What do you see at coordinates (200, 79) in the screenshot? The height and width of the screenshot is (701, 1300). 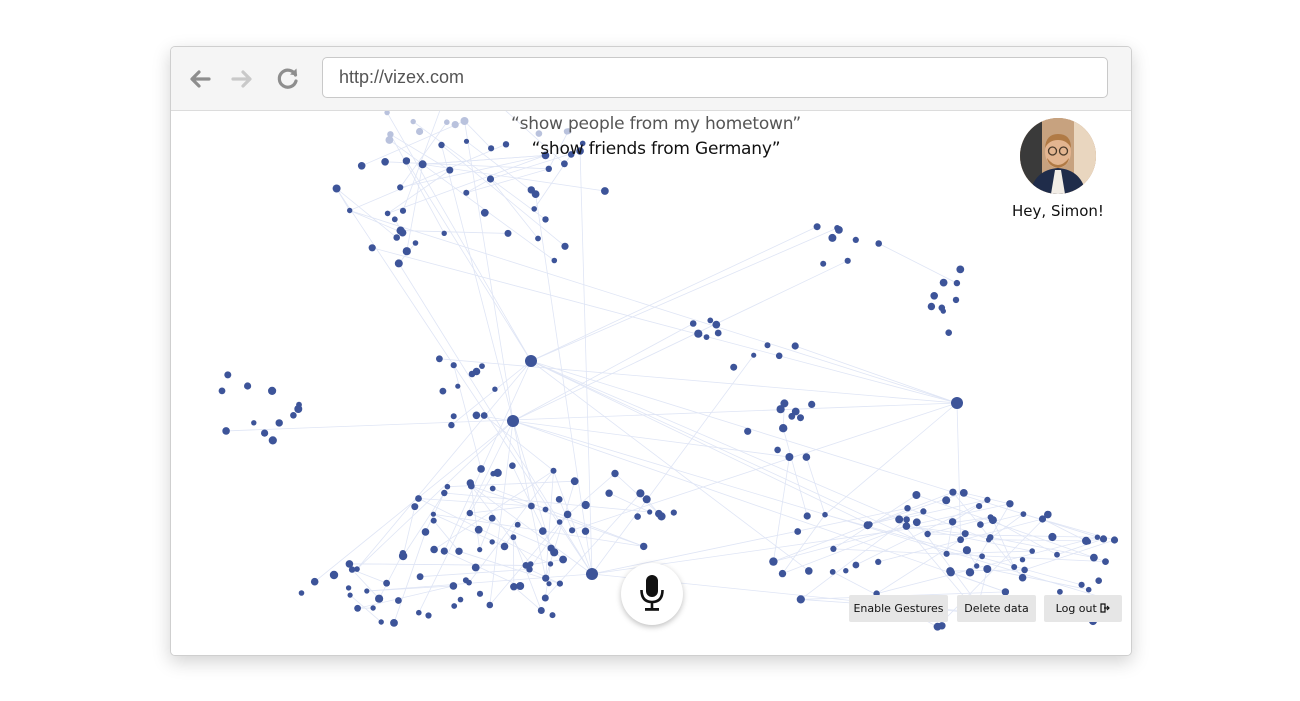 I see `arrow-left-icon` at bounding box center [200, 79].